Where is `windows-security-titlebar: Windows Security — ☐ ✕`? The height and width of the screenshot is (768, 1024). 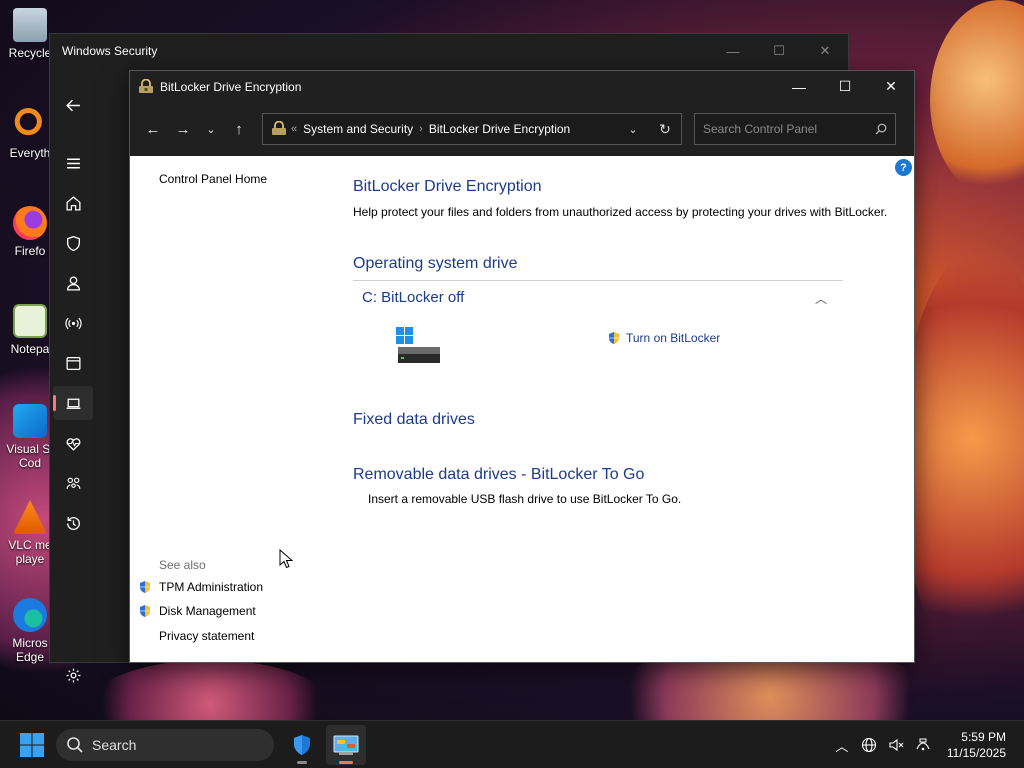
windows-security-titlebar: Windows Security — ☐ ✕ is located at coordinates (449, 51).